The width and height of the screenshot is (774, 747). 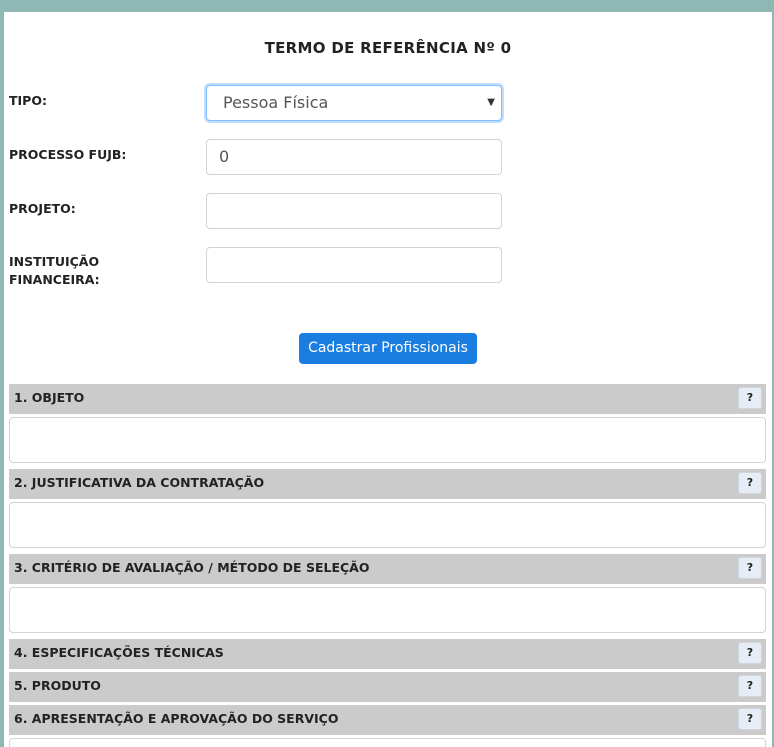 What do you see at coordinates (388, 48) in the screenshot?
I see `page-title: TERMO DE REFERÊNCIA Nº 0` at bounding box center [388, 48].